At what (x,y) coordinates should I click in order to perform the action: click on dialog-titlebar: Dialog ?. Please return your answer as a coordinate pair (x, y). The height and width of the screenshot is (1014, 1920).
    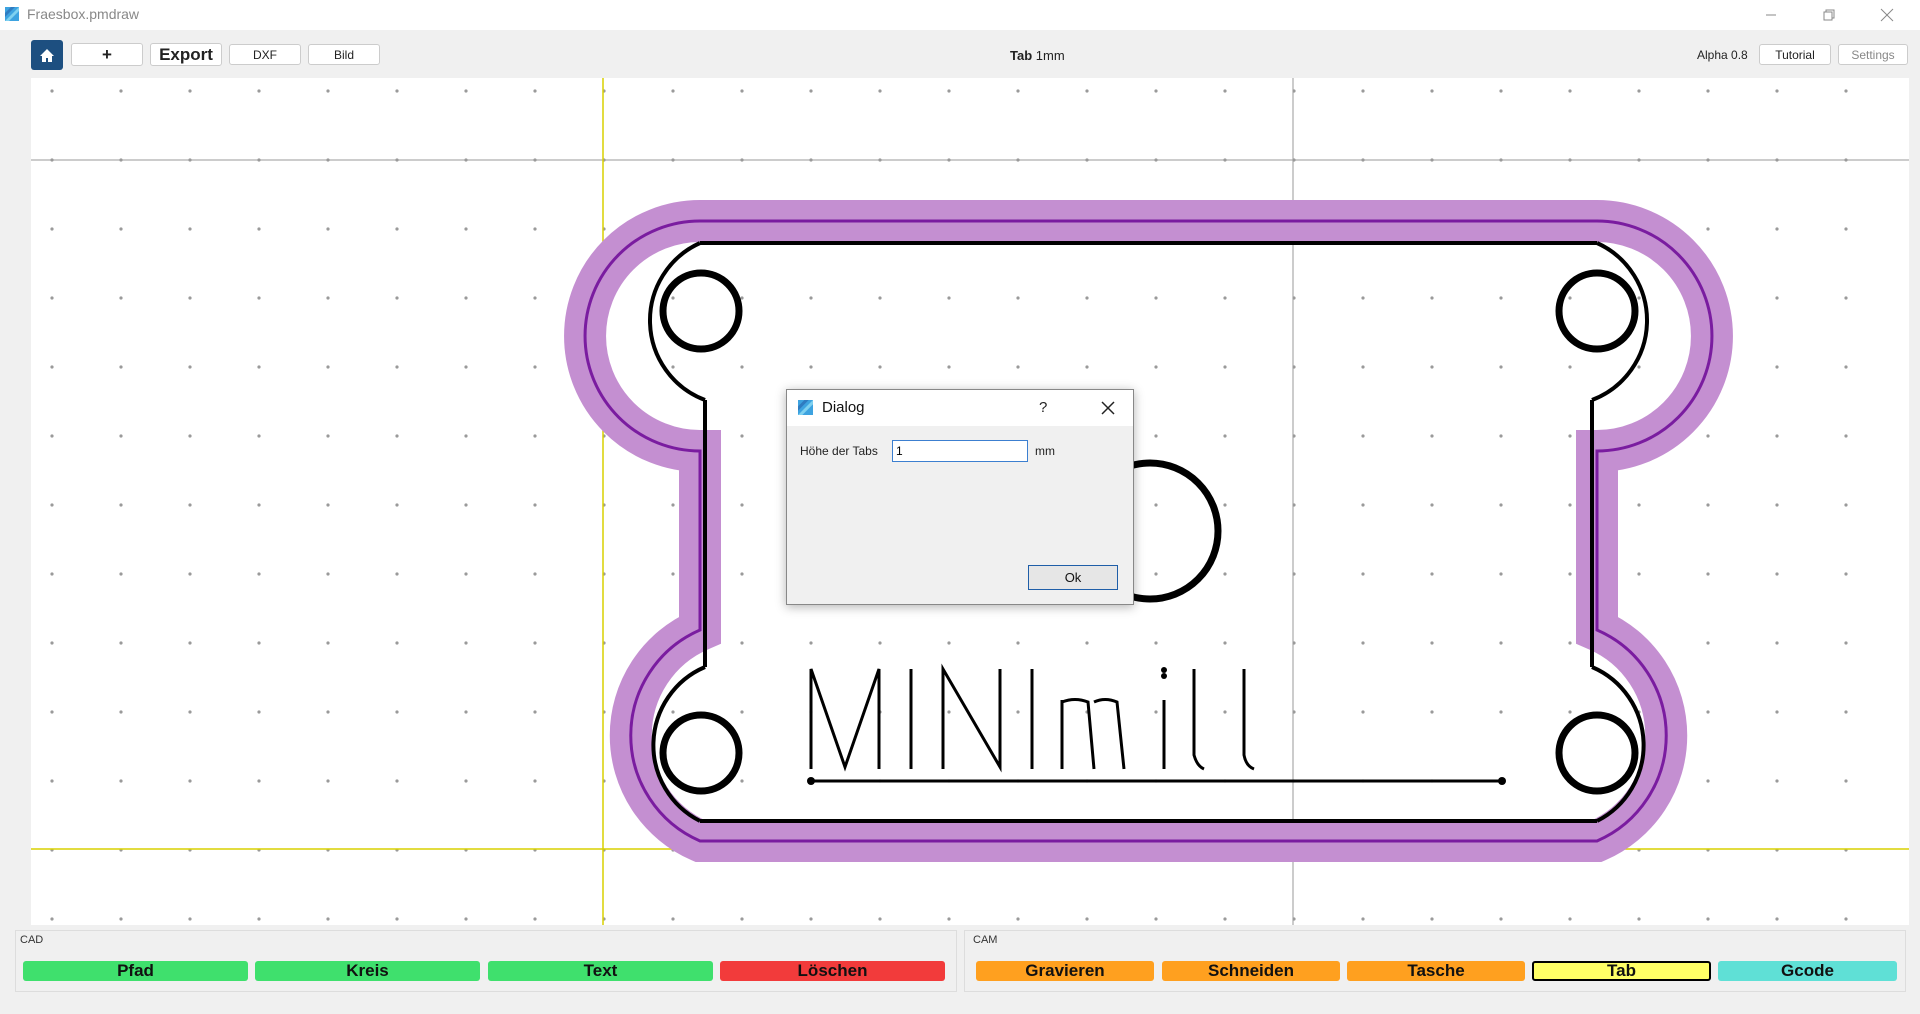
    Looking at the image, I should click on (960, 408).